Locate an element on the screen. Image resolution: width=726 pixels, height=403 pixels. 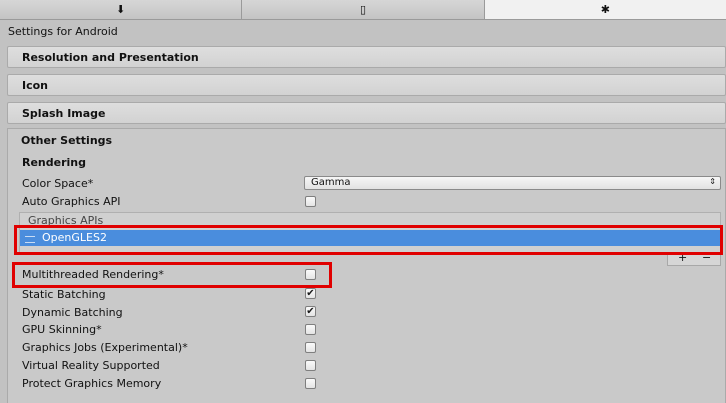
section-label: Splash Image is located at coordinates (64, 113).